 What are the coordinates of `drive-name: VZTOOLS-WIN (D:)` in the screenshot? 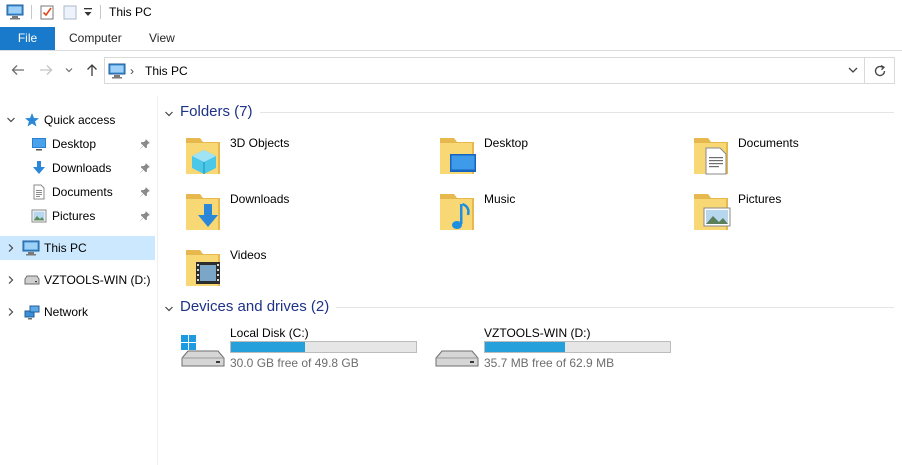 It's located at (537, 333).